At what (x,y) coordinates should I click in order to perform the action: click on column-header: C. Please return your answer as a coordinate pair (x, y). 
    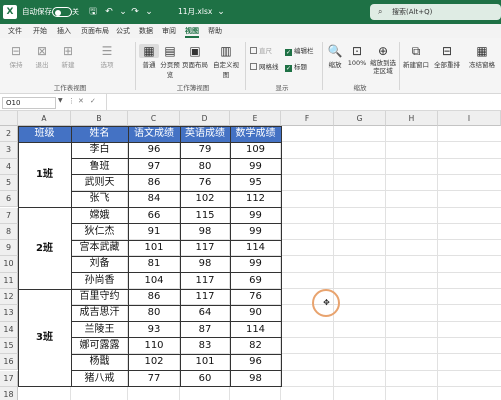
    Looking at the image, I should click on (154, 118).